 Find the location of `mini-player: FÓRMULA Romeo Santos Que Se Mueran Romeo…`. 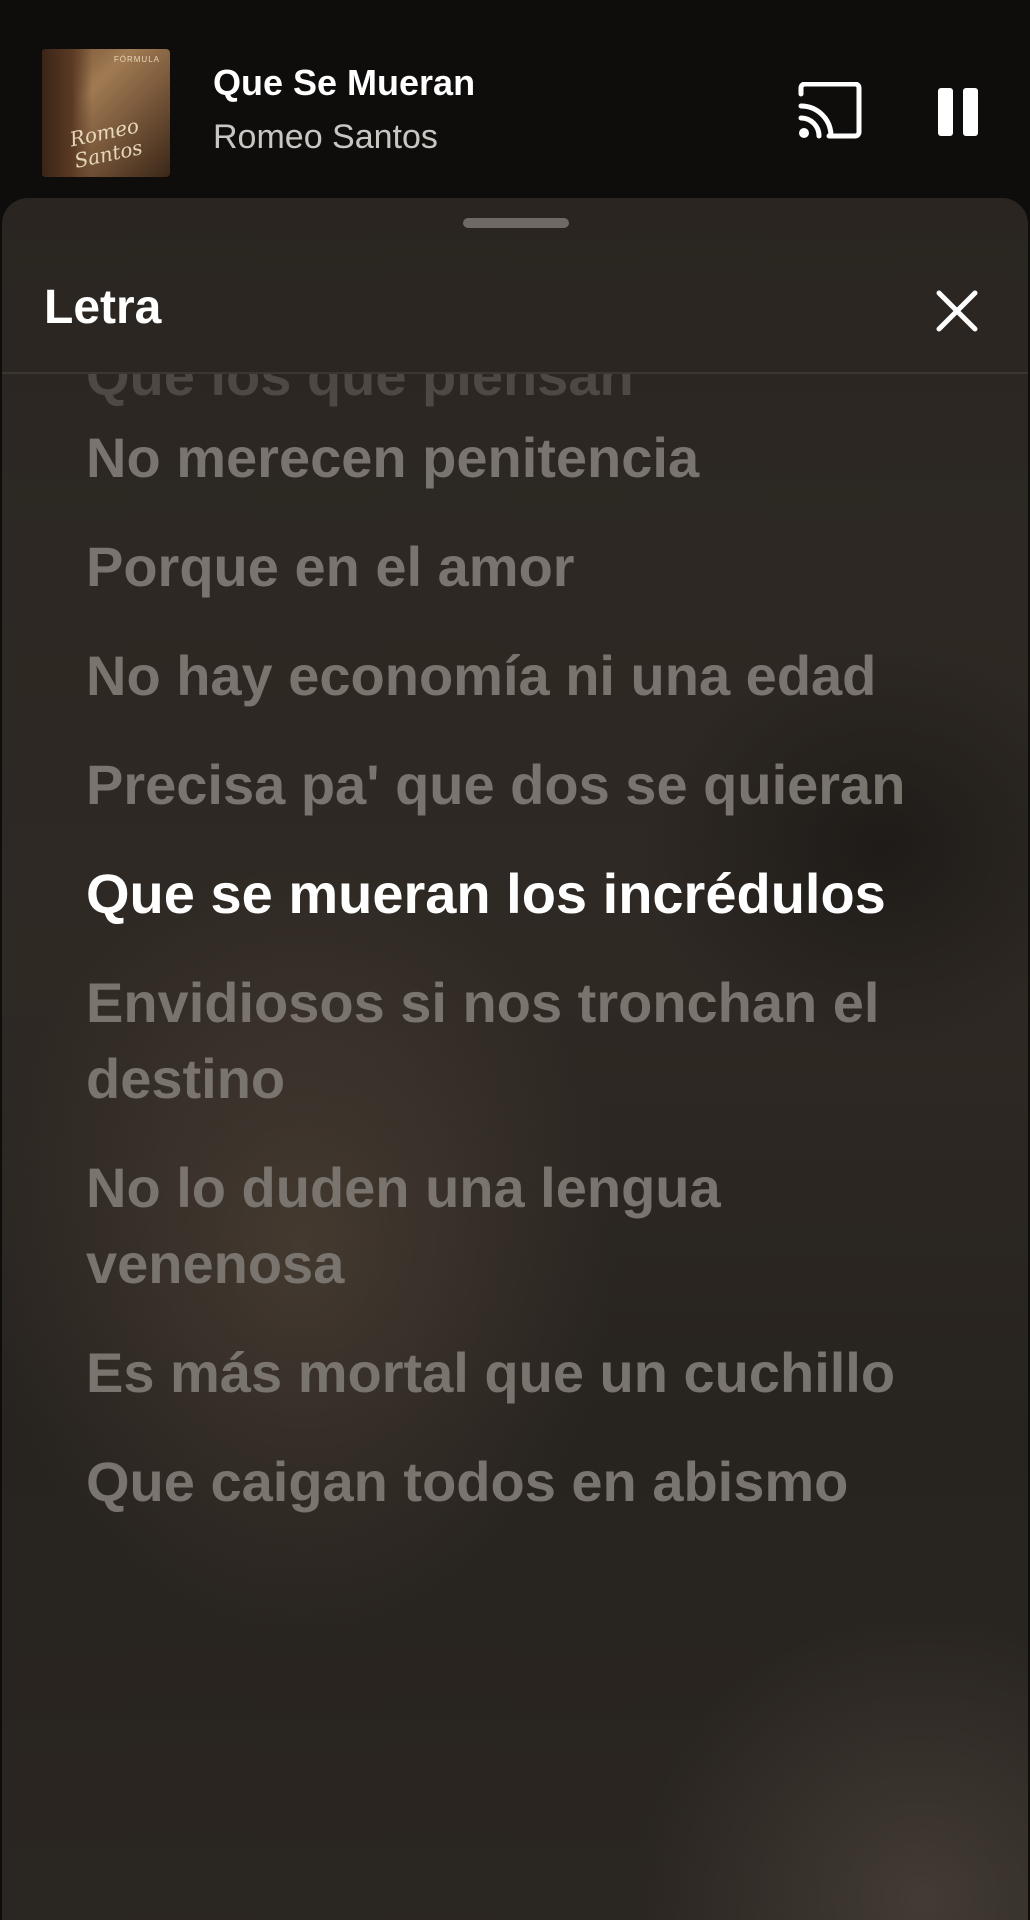

mini-player: FÓRMULA Romeo Santos Que Se Mueran Romeo… is located at coordinates (515, 100).